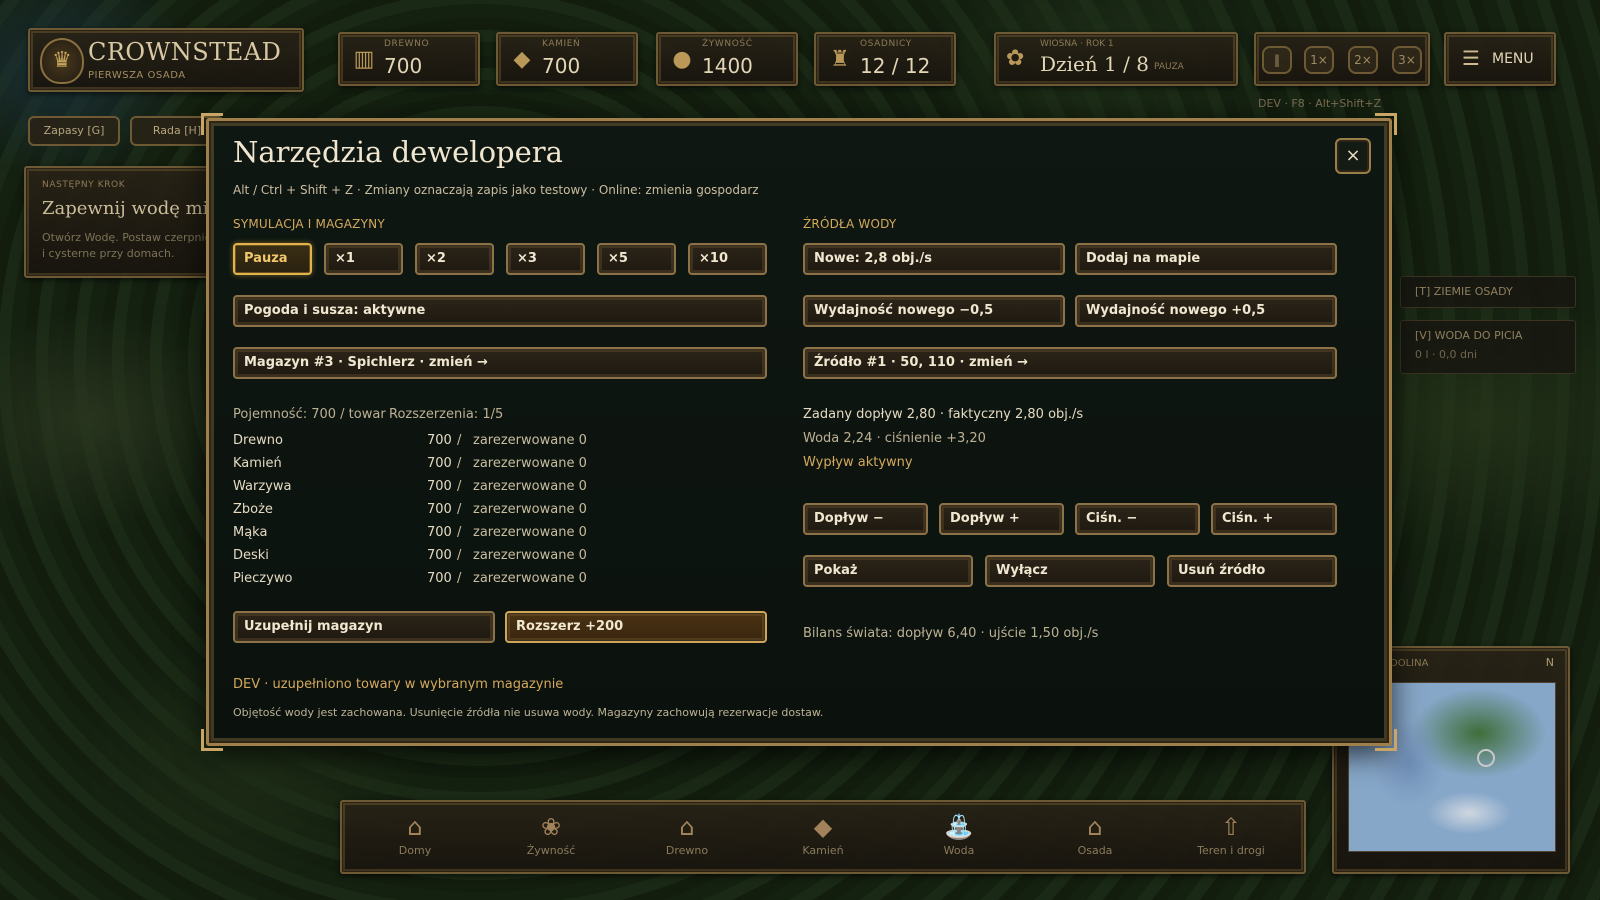 This screenshot has width=1600, height=900. What do you see at coordinates (1137, 519) in the screenshot?
I see `pressure-decrease-button: Ciśn. −` at bounding box center [1137, 519].